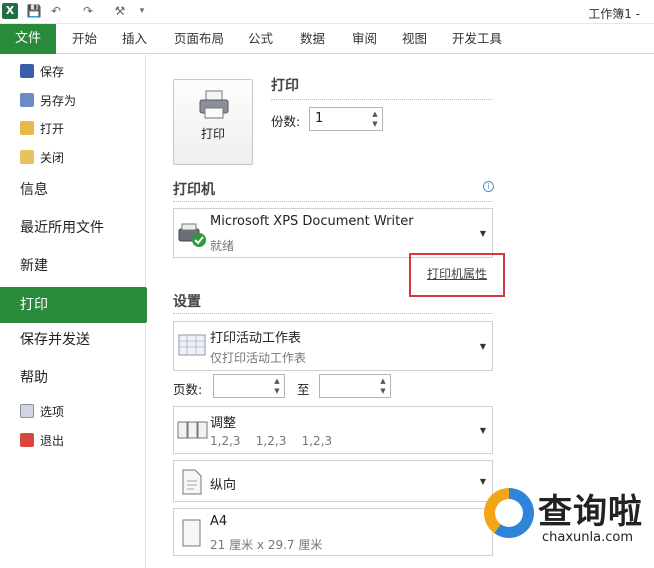  I want to click on paper-size-main: A4, so click(219, 521).